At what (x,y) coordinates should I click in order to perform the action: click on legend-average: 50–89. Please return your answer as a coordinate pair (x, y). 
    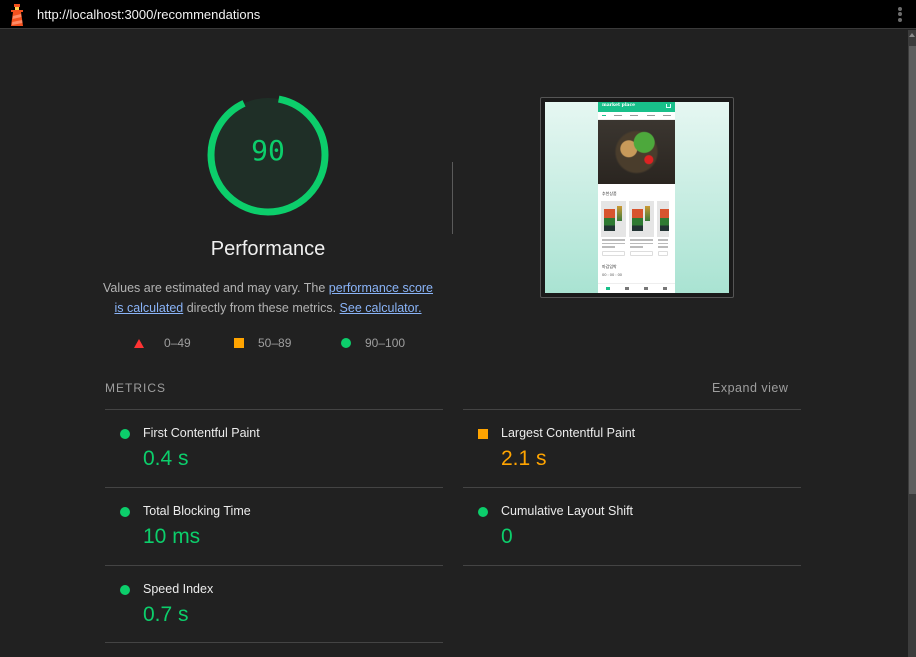
    Looking at the image, I should click on (262, 343).